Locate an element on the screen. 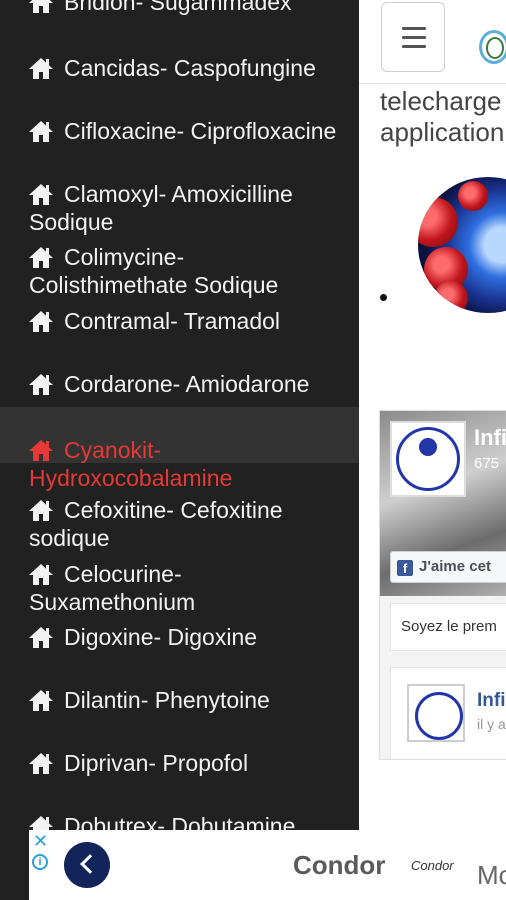  post-author: Infi is located at coordinates (491, 701).